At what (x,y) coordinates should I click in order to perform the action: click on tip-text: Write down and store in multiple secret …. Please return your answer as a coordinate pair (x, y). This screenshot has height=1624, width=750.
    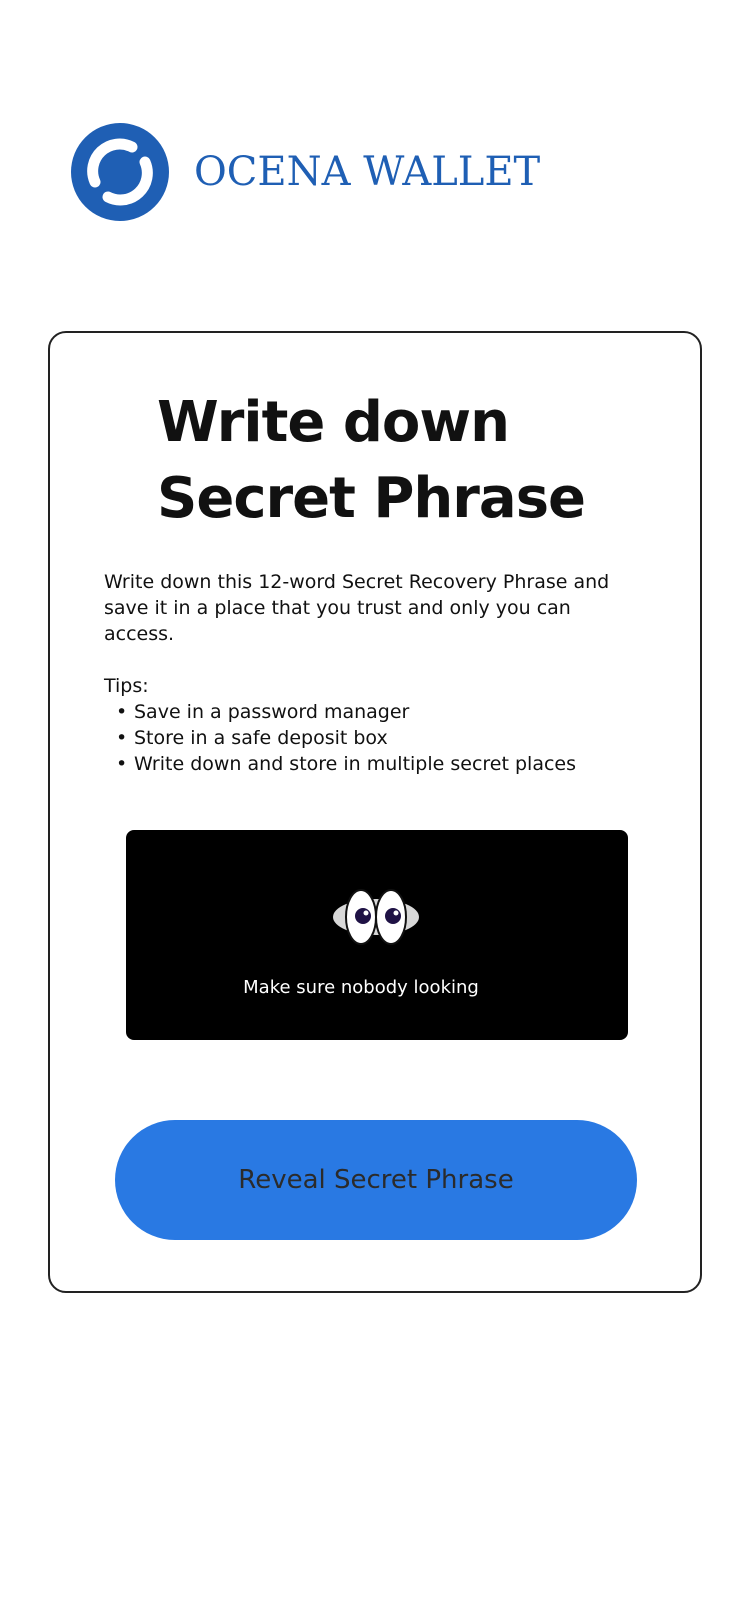
    Looking at the image, I should click on (355, 764).